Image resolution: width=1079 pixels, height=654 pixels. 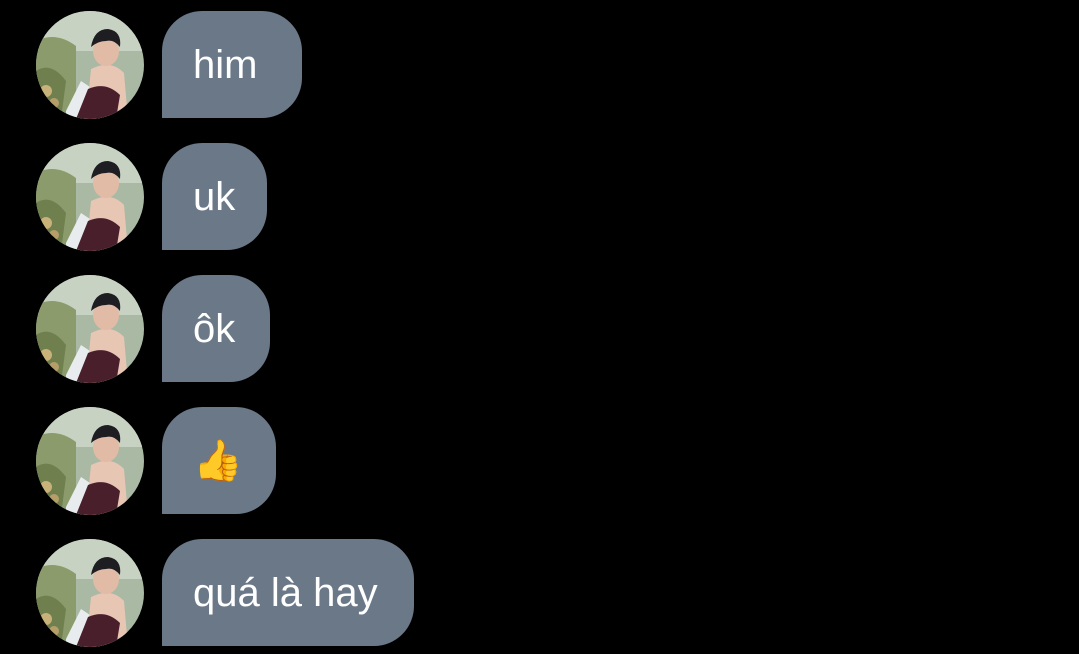 I want to click on message-row: quá là hay, so click(x=225, y=593).